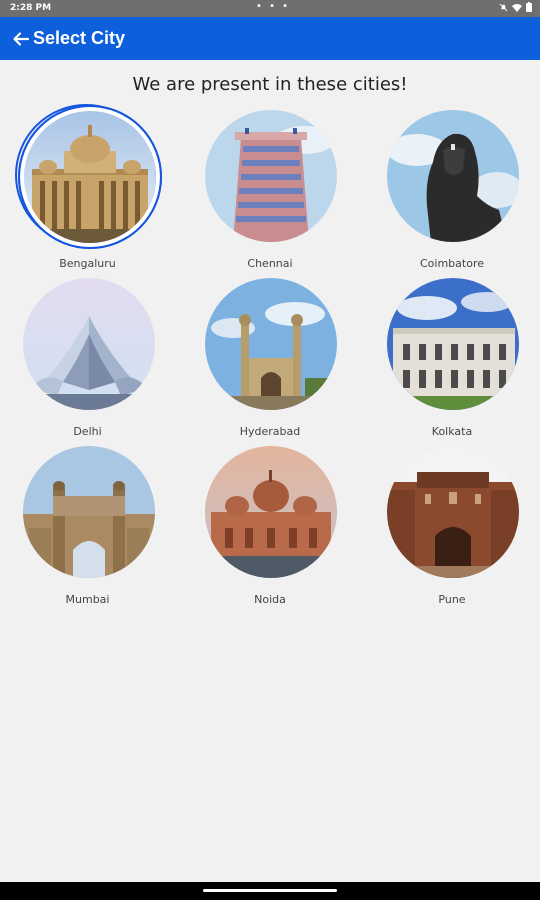  What do you see at coordinates (31, 8) in the screenshot?
I see `status-time: 2:28 PM` at bounding box center [31, 8].